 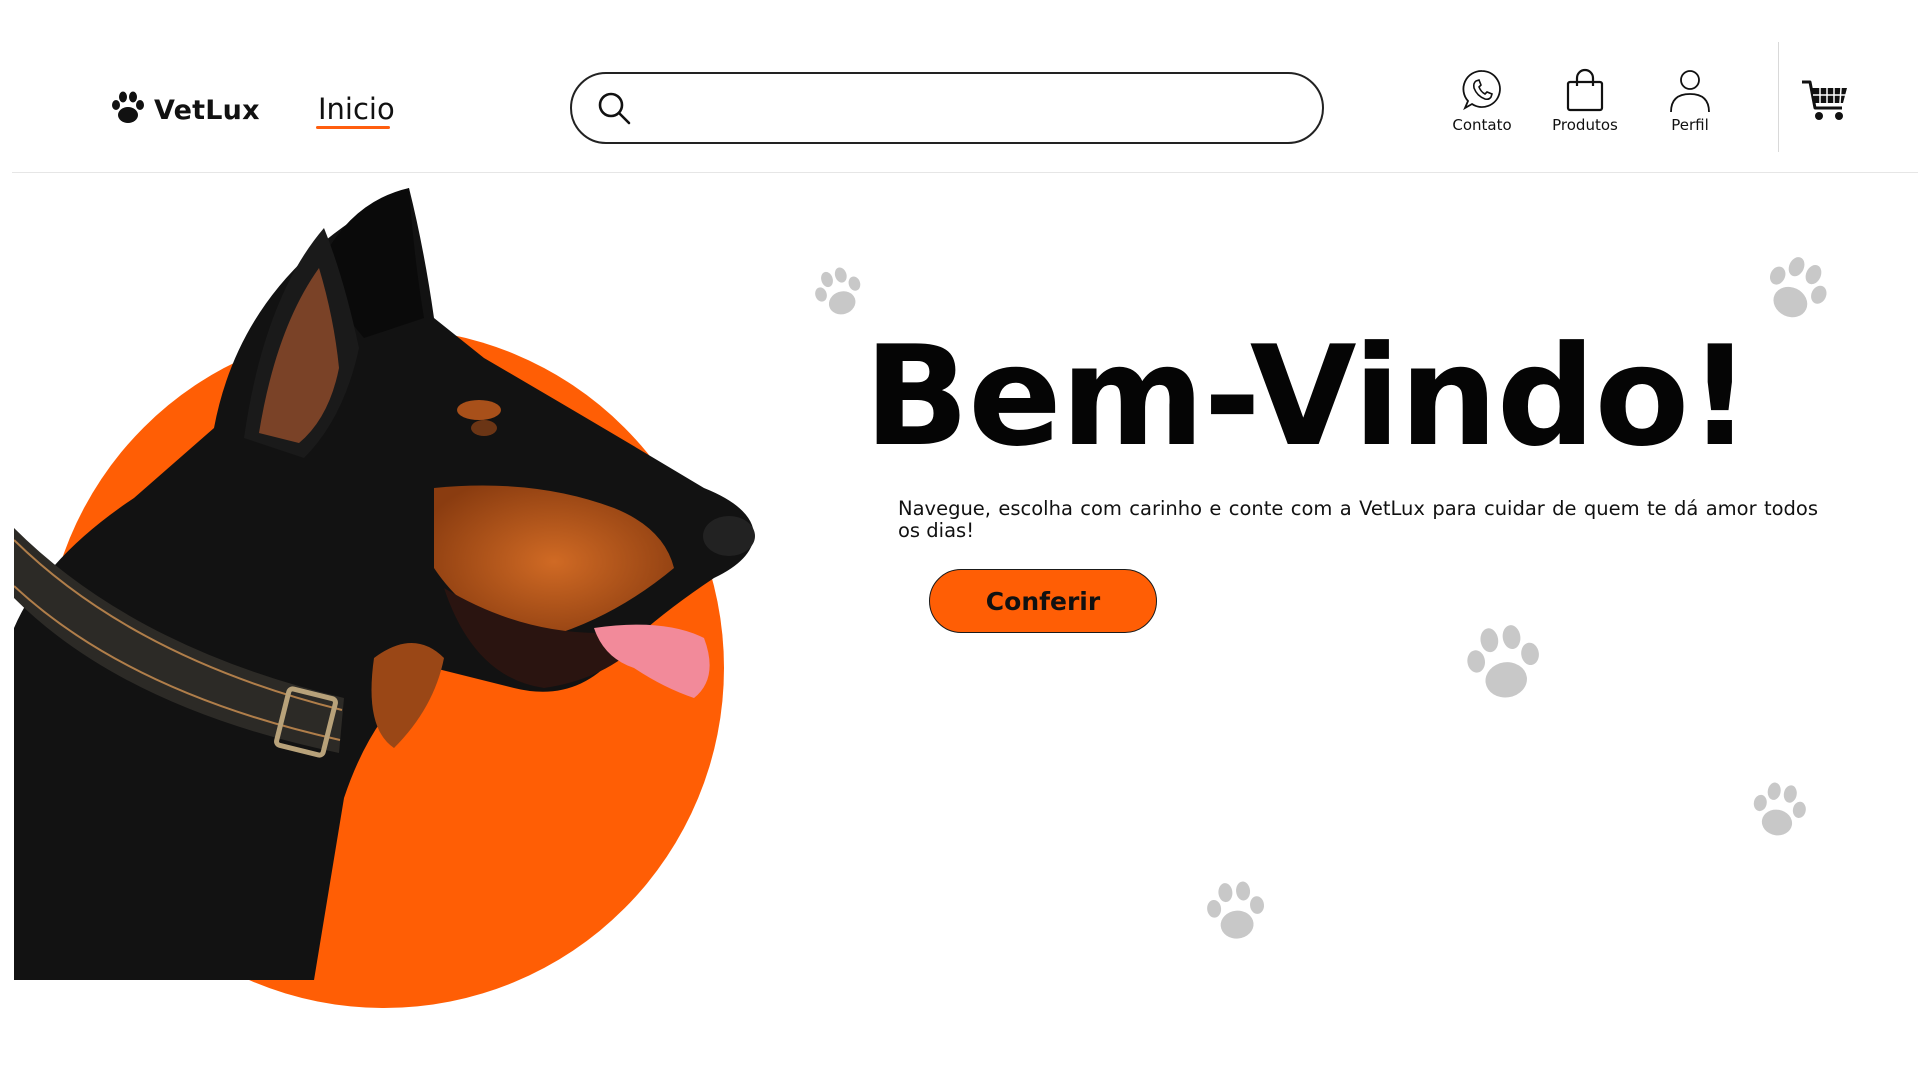 What do you see at coordinates (1778, 97) in the screenshot?
I see `header-divider` at bounding box center [1778, 97].